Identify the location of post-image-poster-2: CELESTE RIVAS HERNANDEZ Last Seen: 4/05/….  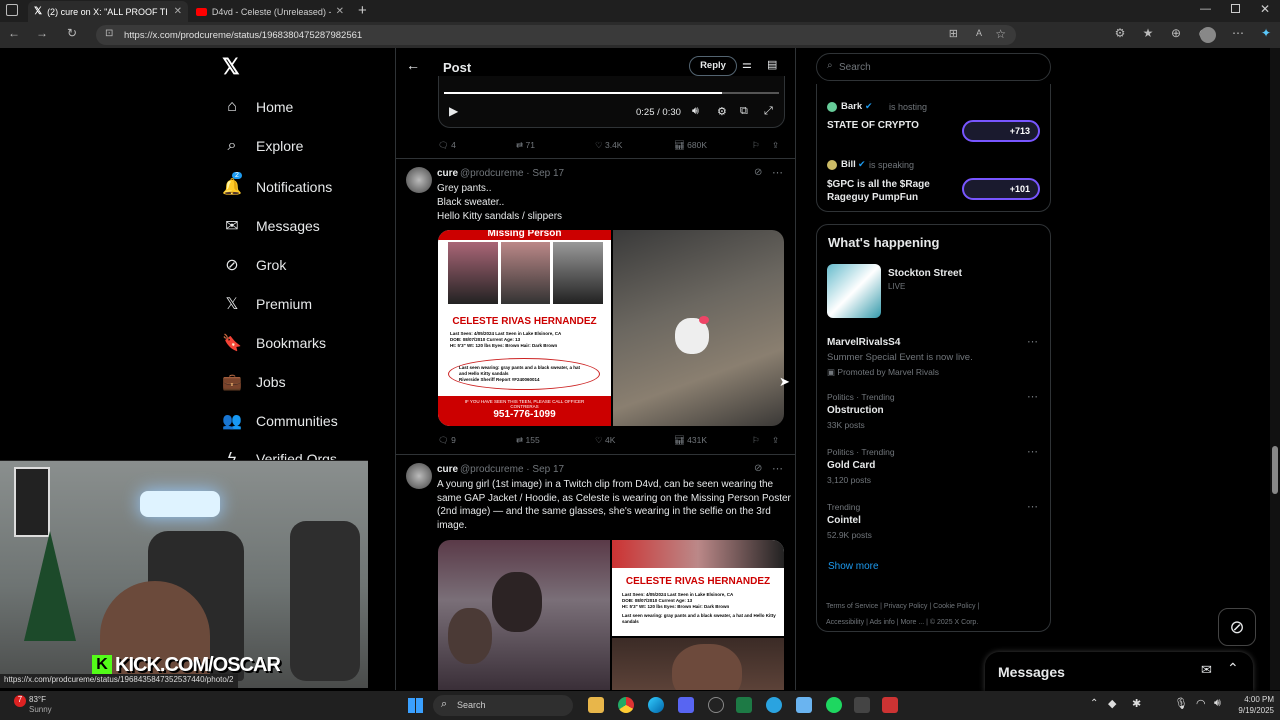
(698, 588).